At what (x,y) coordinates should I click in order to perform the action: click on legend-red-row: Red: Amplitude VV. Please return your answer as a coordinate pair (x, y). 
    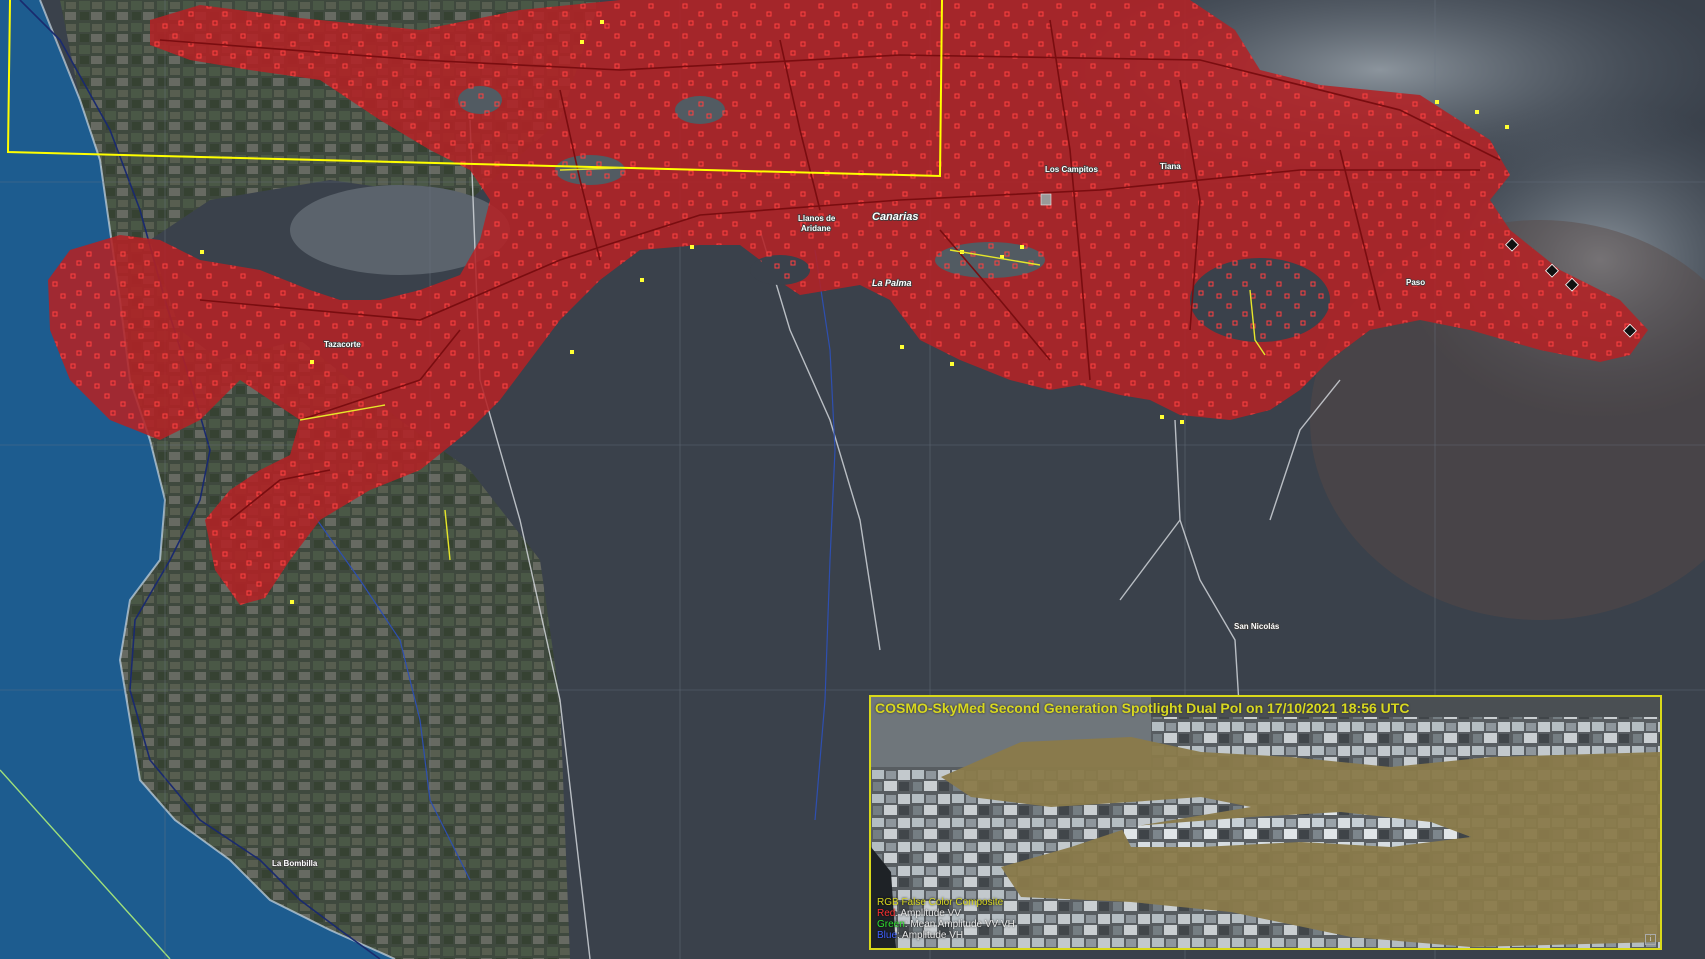
    Looking at the image, I should click on (946, 913).